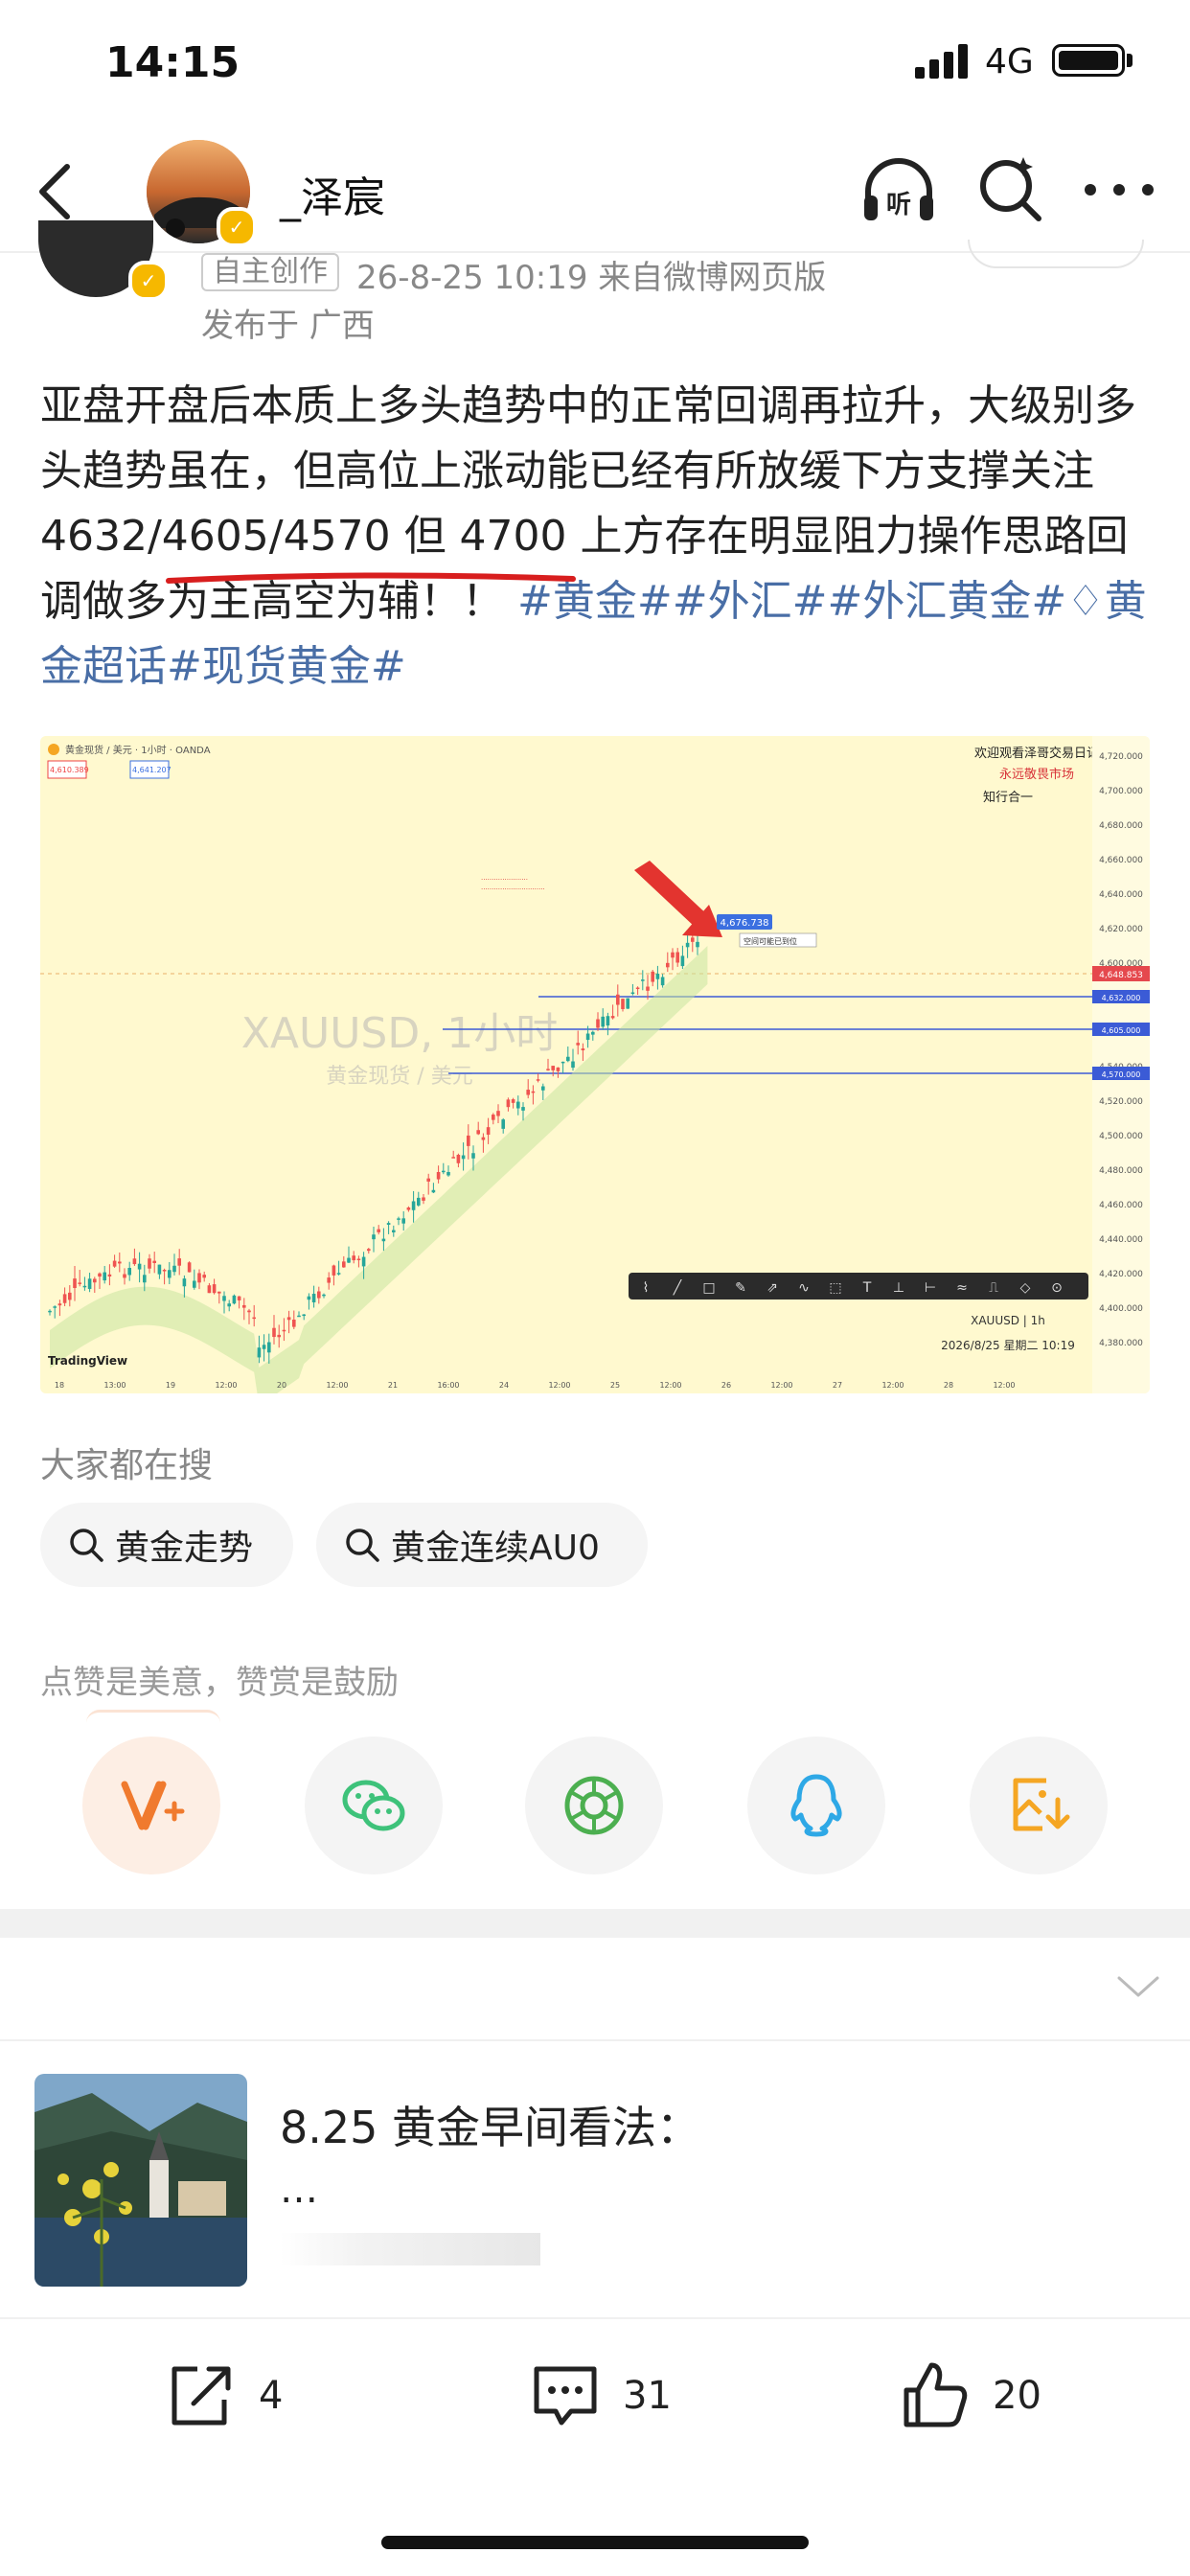  I want to click on save-image-button, so click(1039, 1805).